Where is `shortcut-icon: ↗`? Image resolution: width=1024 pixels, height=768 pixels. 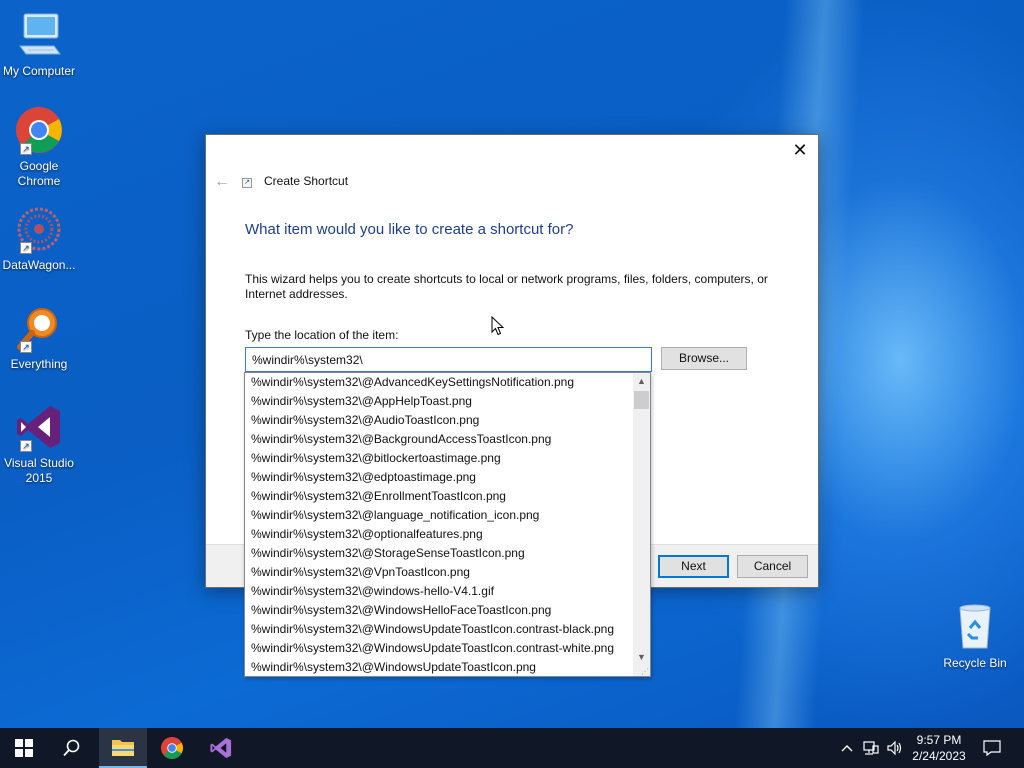
shortcut-icon: ↗ is located at coordinates (247, 183).